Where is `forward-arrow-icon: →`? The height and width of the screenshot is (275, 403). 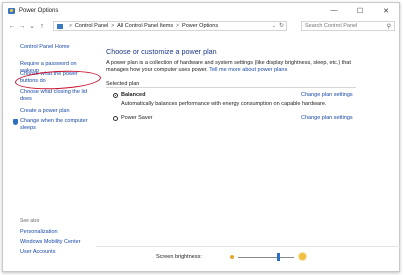
forward-arrow-icon: → is located at coordinates (22, 26).